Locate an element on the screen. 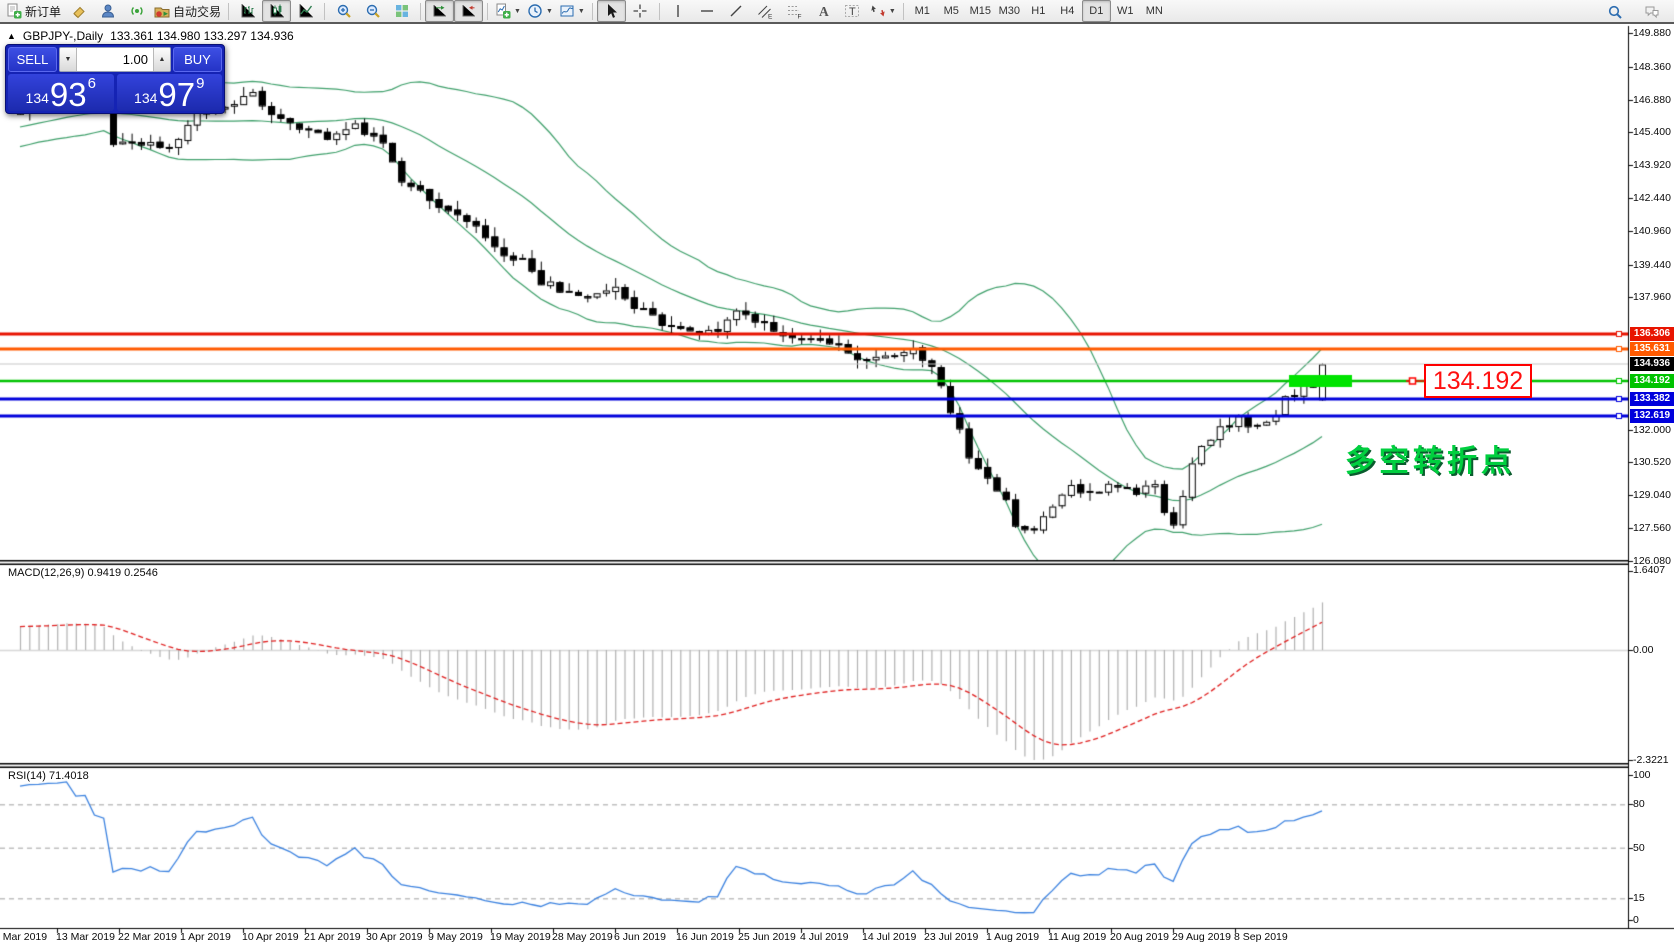  arrows-button: ▼ is located at coordinates (883, 11).